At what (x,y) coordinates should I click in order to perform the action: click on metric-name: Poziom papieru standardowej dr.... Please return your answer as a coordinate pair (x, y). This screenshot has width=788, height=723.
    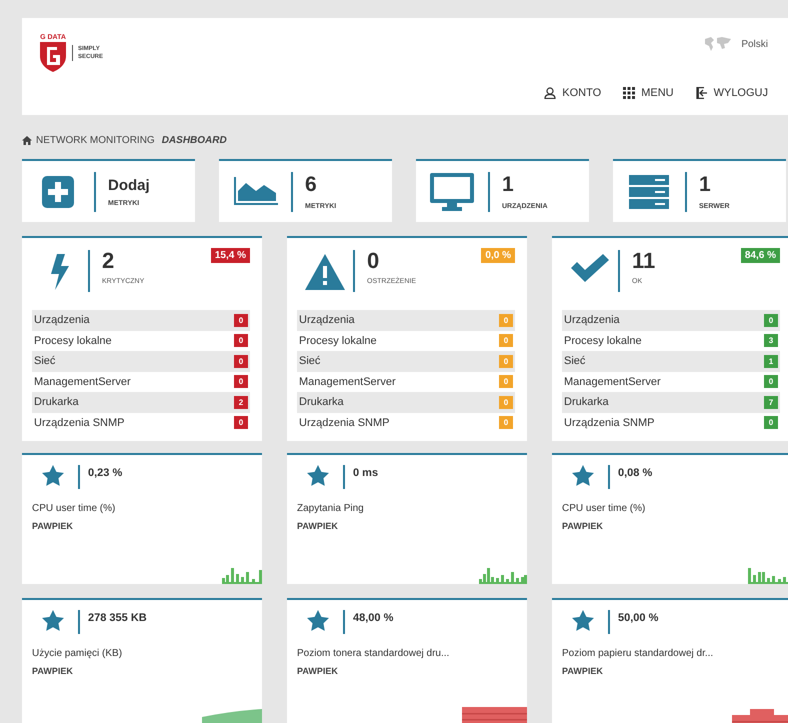
    Looking at the image, I should click on (637, 653).